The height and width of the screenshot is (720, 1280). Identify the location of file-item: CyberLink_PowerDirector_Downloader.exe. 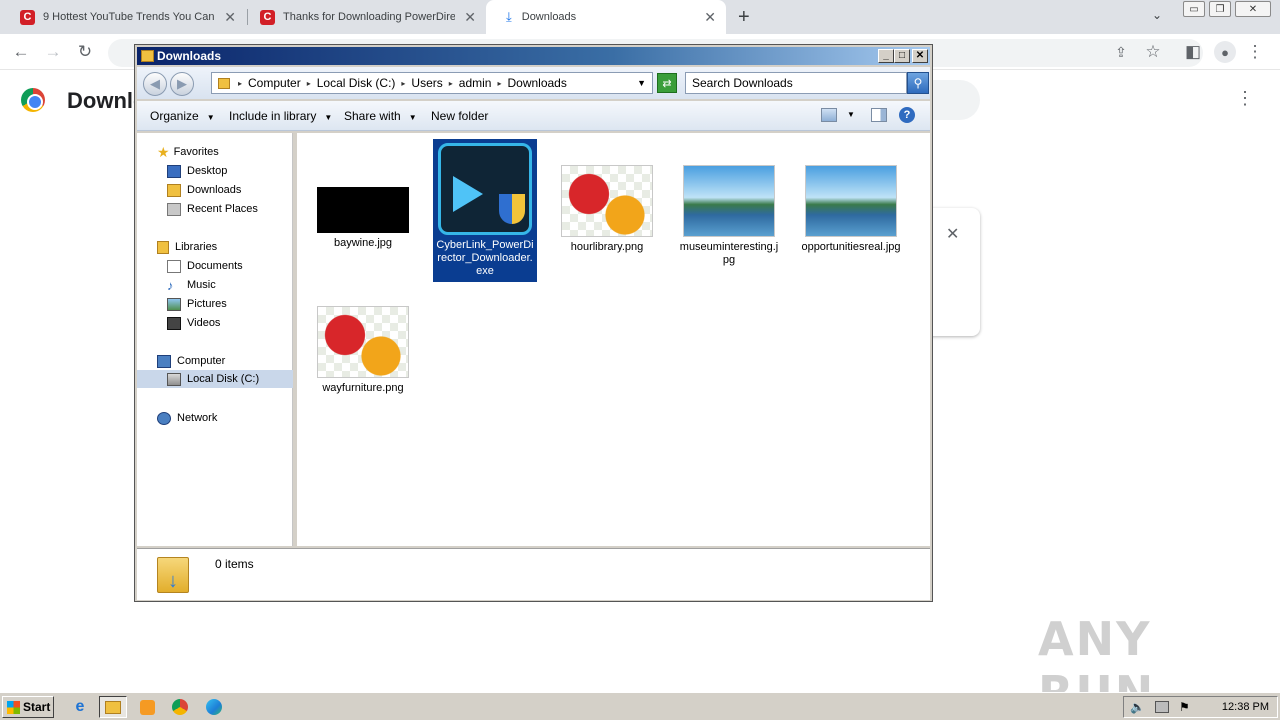
(485, 210).